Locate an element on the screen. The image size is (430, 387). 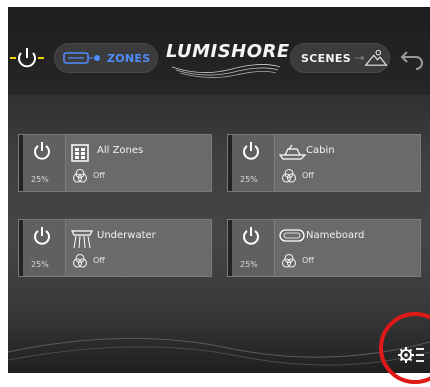
zone-name: Cabin is located at coordinates (320, 150).